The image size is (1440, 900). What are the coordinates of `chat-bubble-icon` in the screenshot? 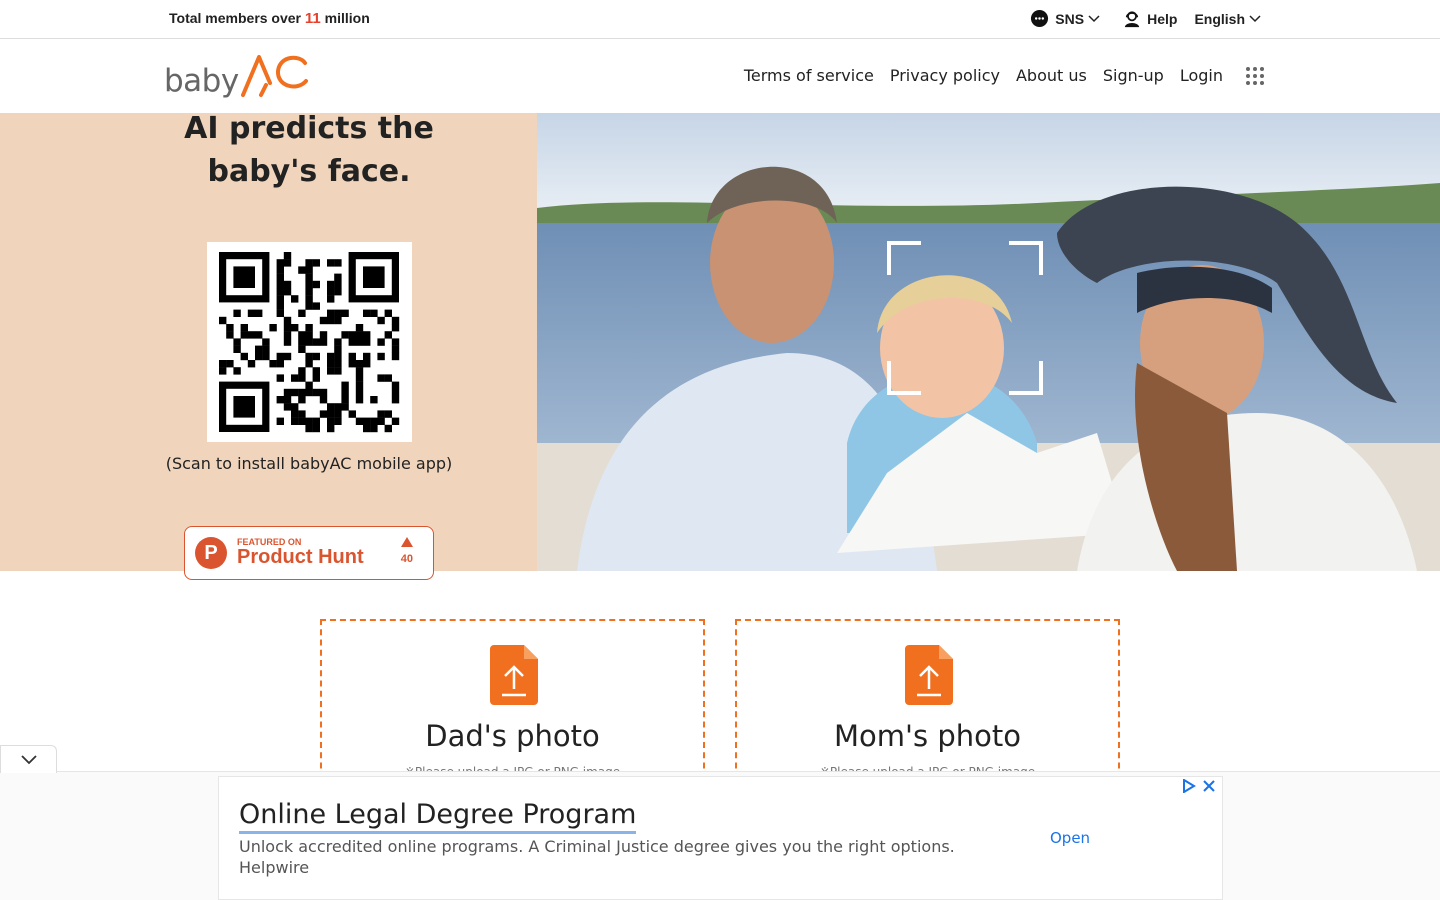 It's located at (1040, 18).